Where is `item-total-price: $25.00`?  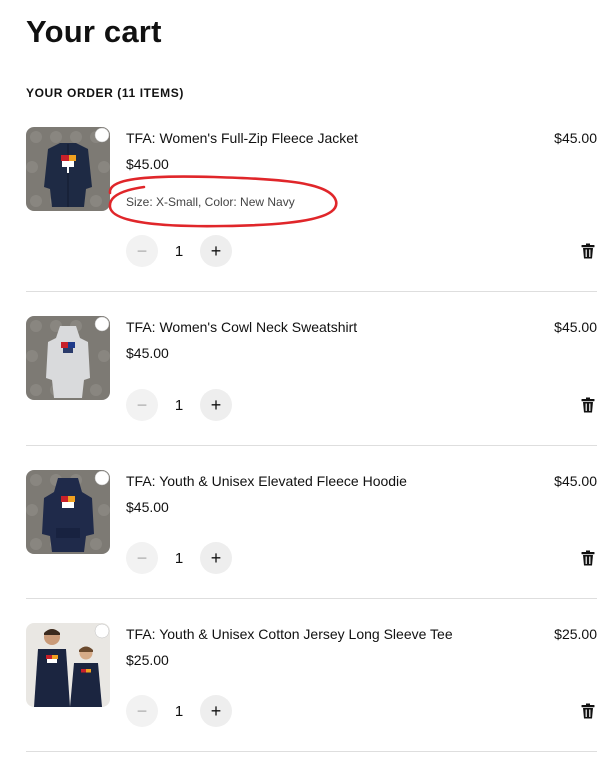
item-total-price: $25.00 is located at coordinates (575, 634).